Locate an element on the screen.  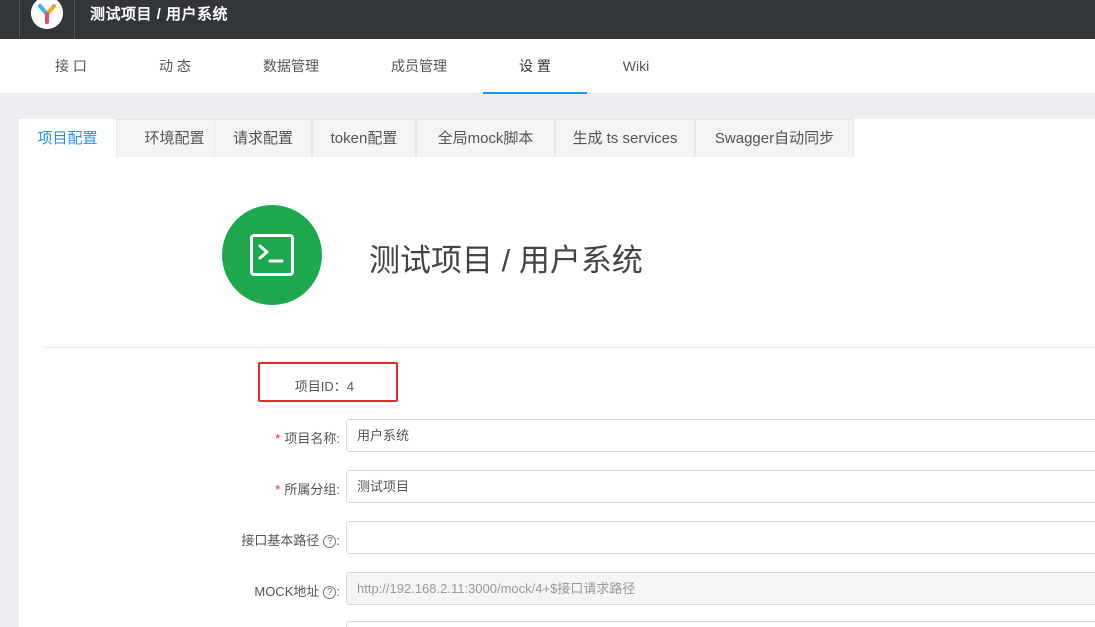
nav-tab-activity: 动 态 is located at coordinates (175, 66).